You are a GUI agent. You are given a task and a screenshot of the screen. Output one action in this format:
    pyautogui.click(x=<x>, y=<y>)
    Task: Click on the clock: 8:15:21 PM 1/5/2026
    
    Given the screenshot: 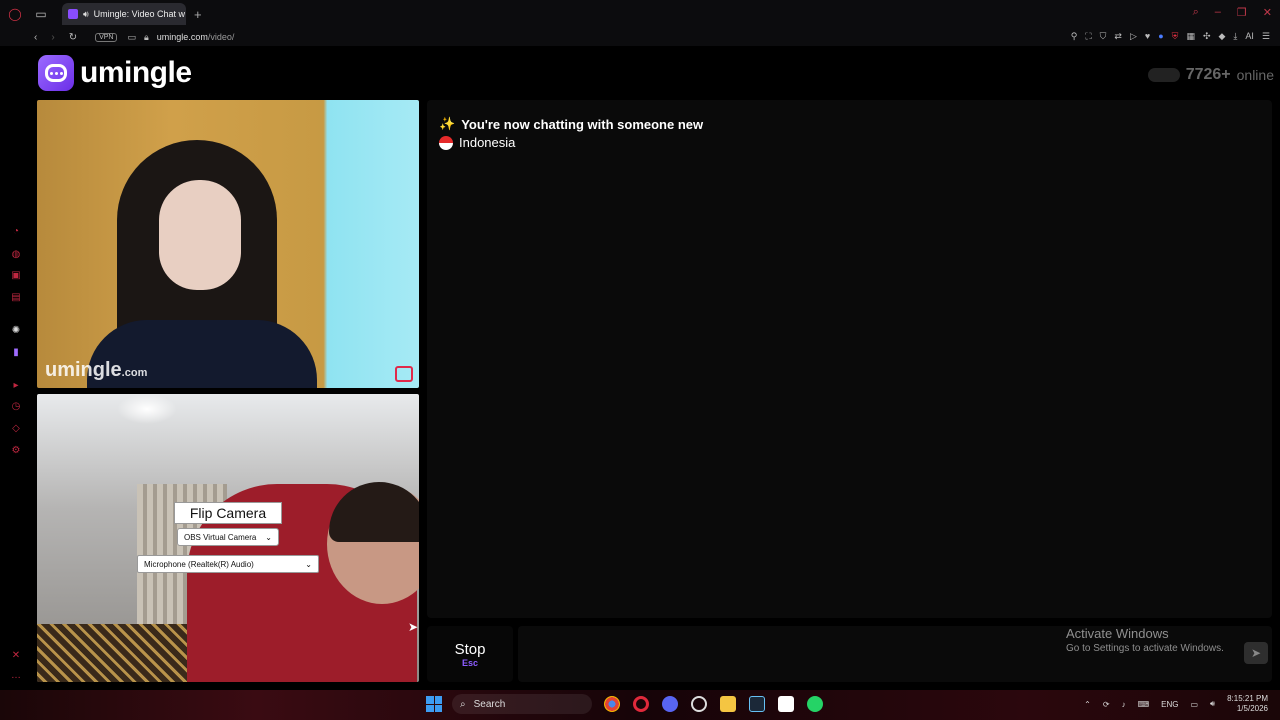 What is the action you would take?
    pyautogui.click(x=1247, y=704)
    